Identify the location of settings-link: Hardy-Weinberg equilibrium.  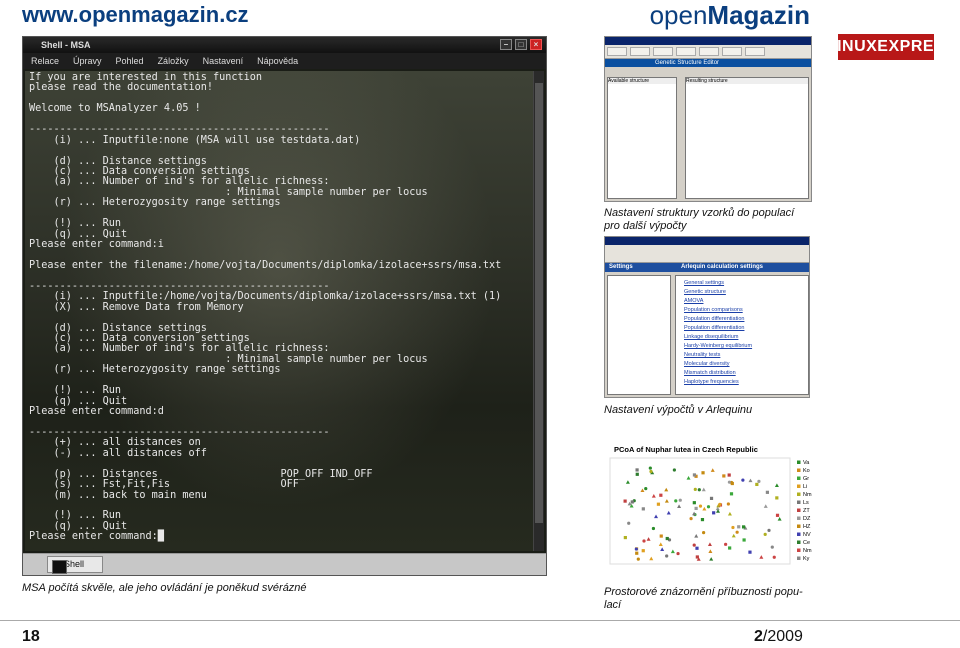
(742, 346).